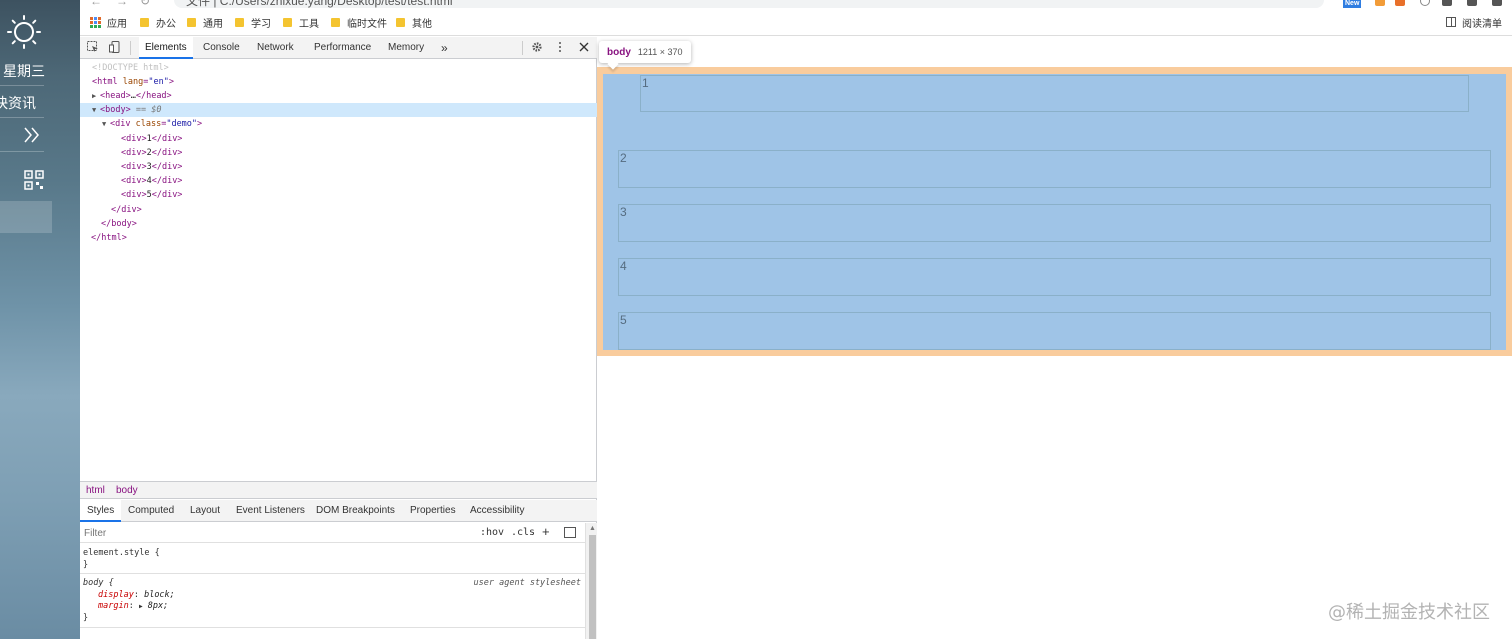 This screenshot has height=639, width=1512. I want to click on property-value: 8px;, so click(158, 606).